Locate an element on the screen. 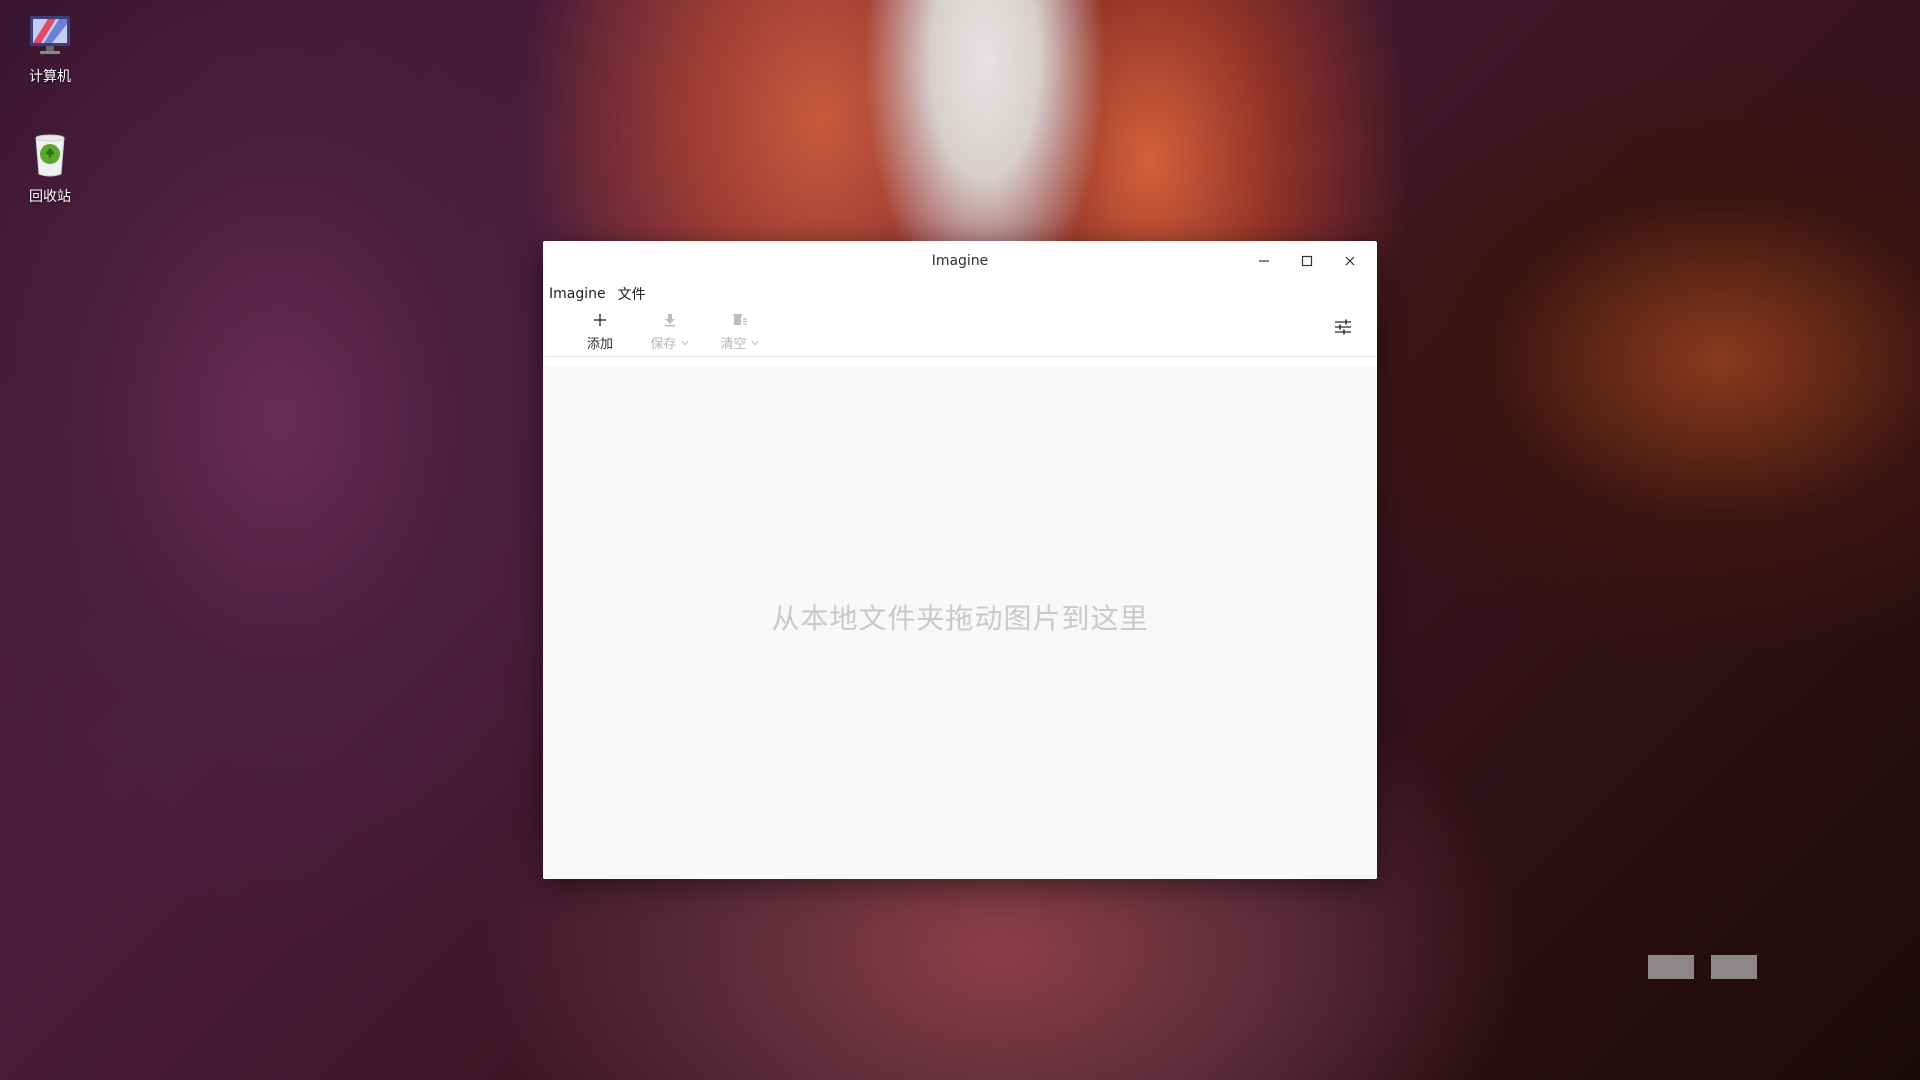 The image size is (1920, 1080). trash-icon is located at coordinates (50, 155).